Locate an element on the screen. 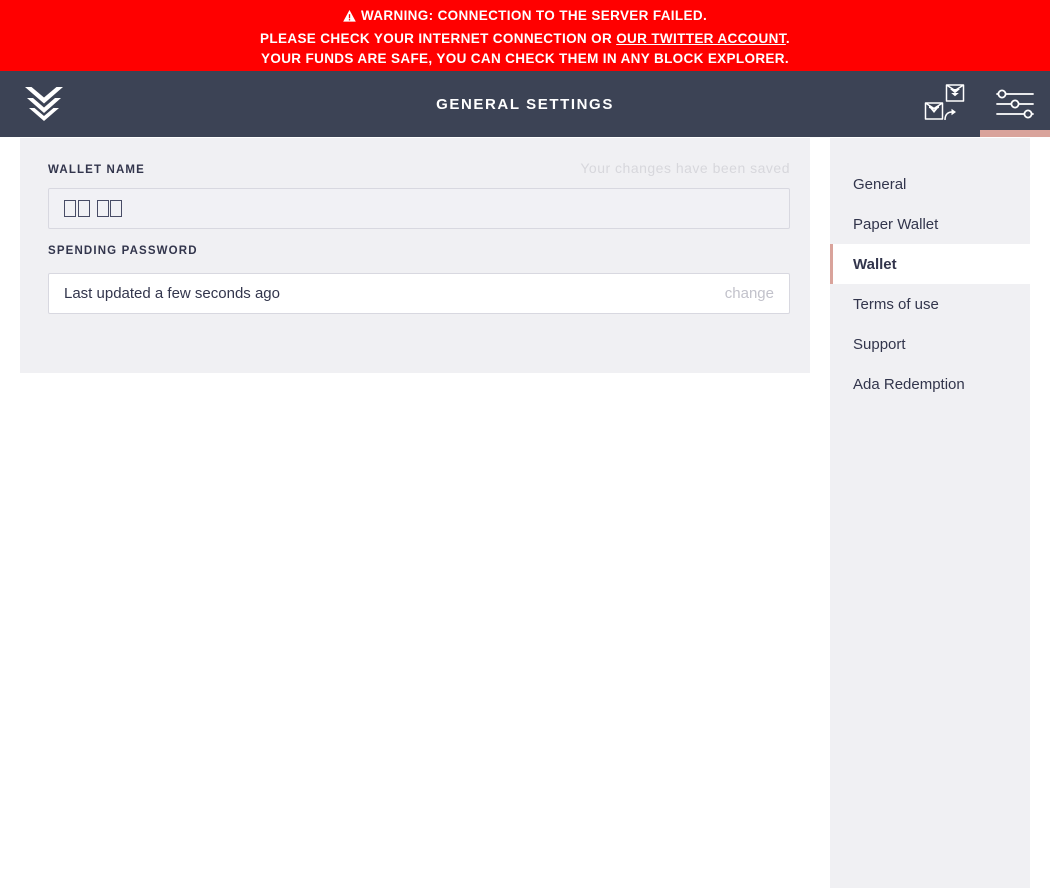 The height and width of the screenshot is (888, 1050). settings-sliders-icon is located at coordinates (1015, 104).